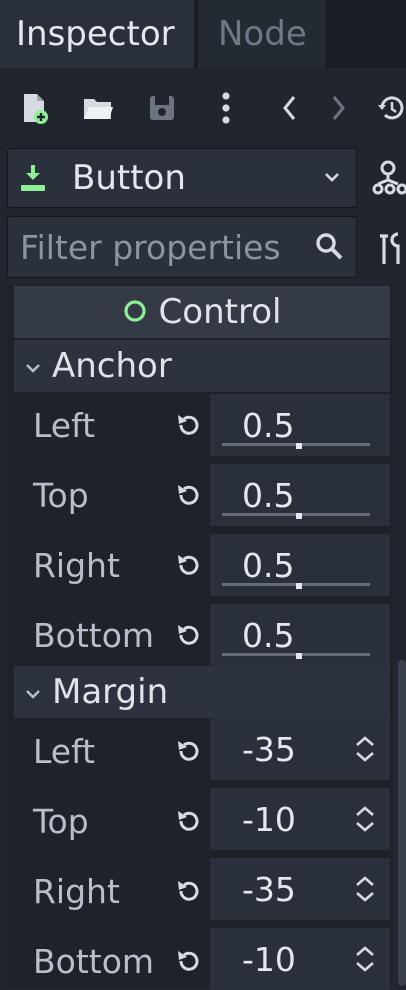 The image size is (406, 990). I want to click on tab-inspector-label: Inspector, so click(95, 34).